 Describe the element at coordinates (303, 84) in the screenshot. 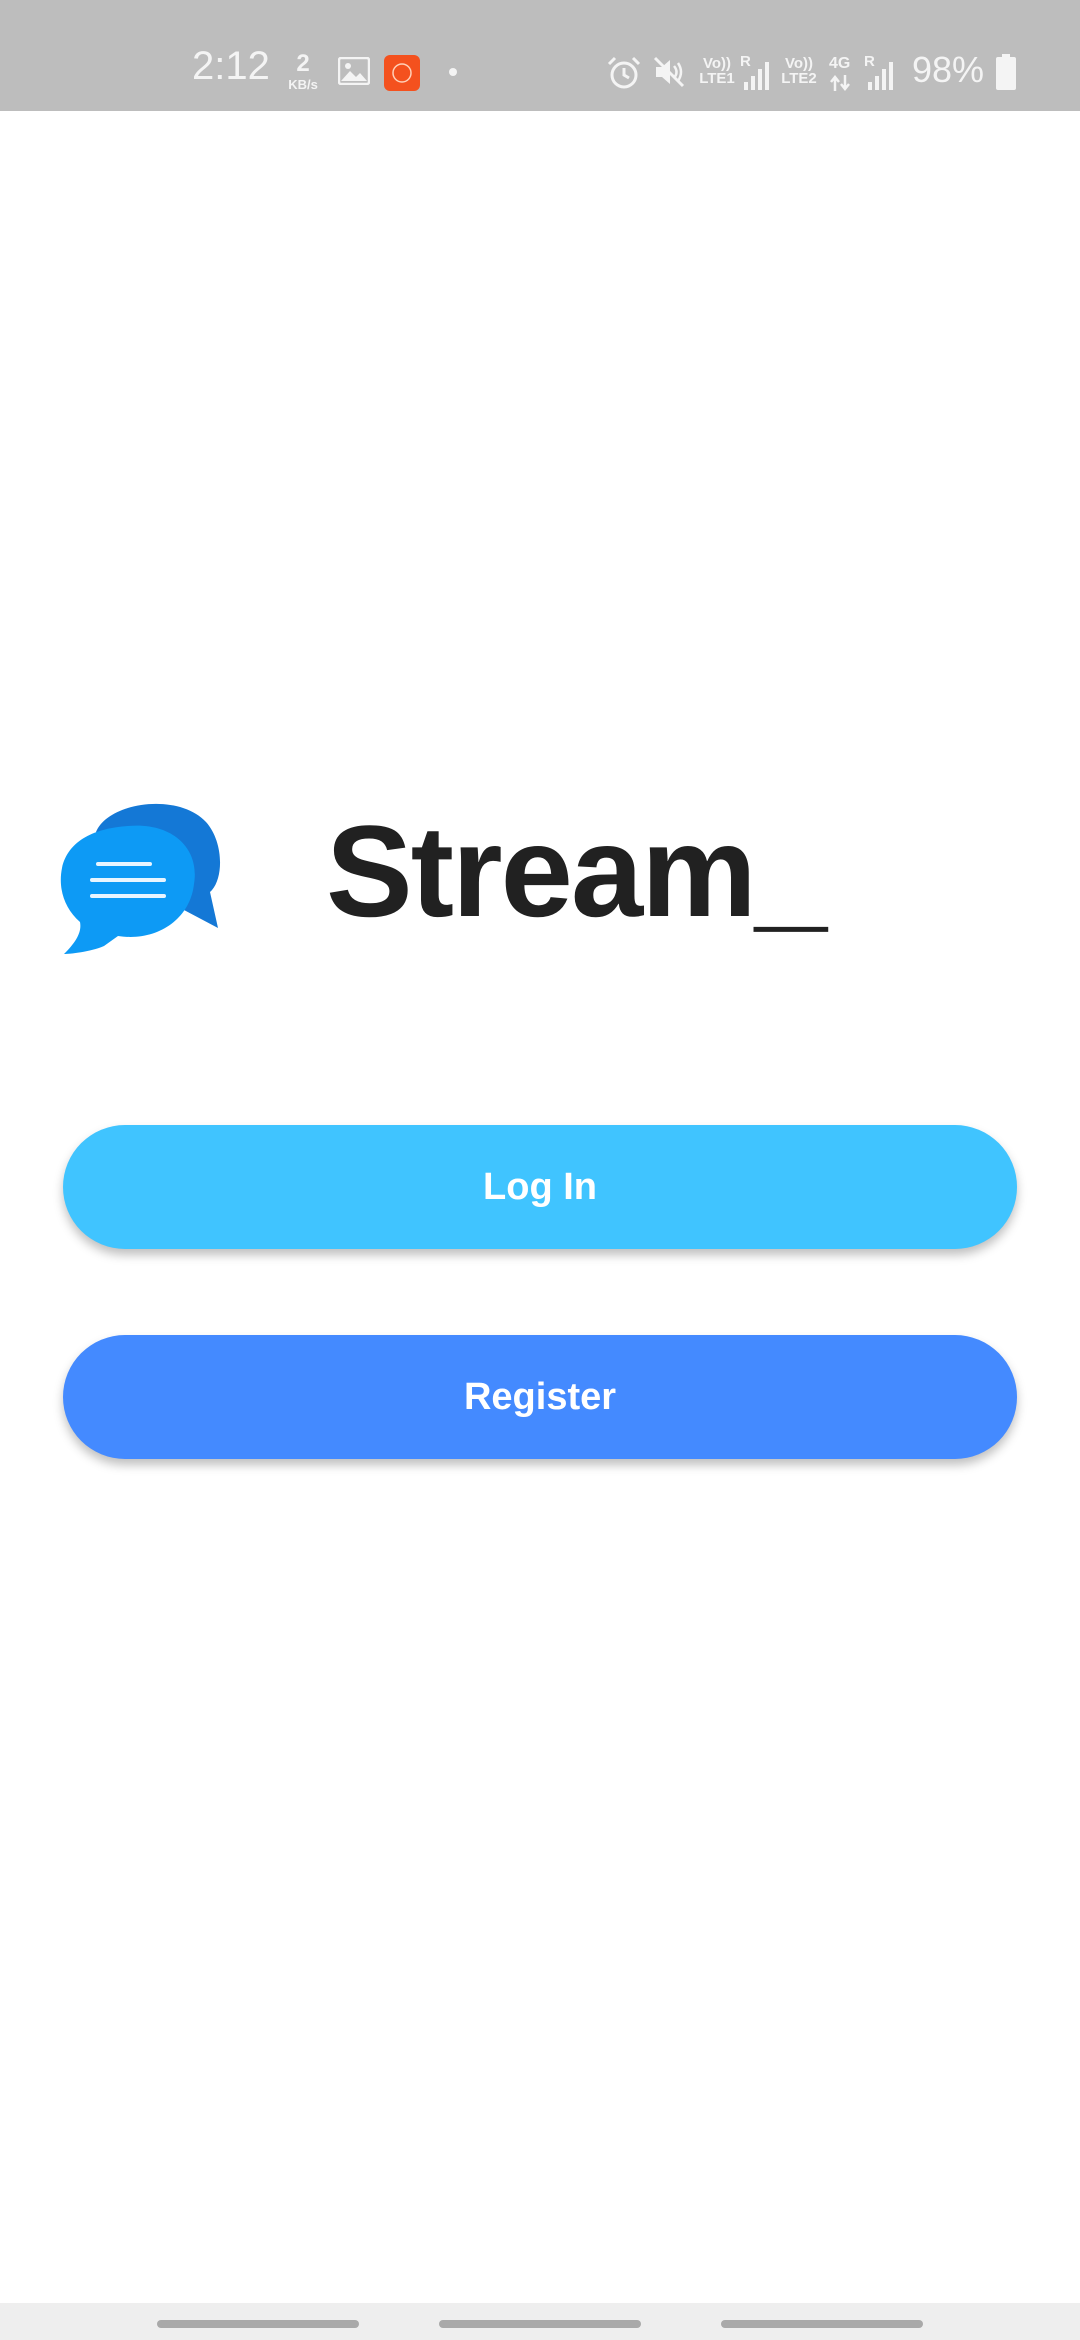

I see `data-speed-unit: KB/s` at that location.